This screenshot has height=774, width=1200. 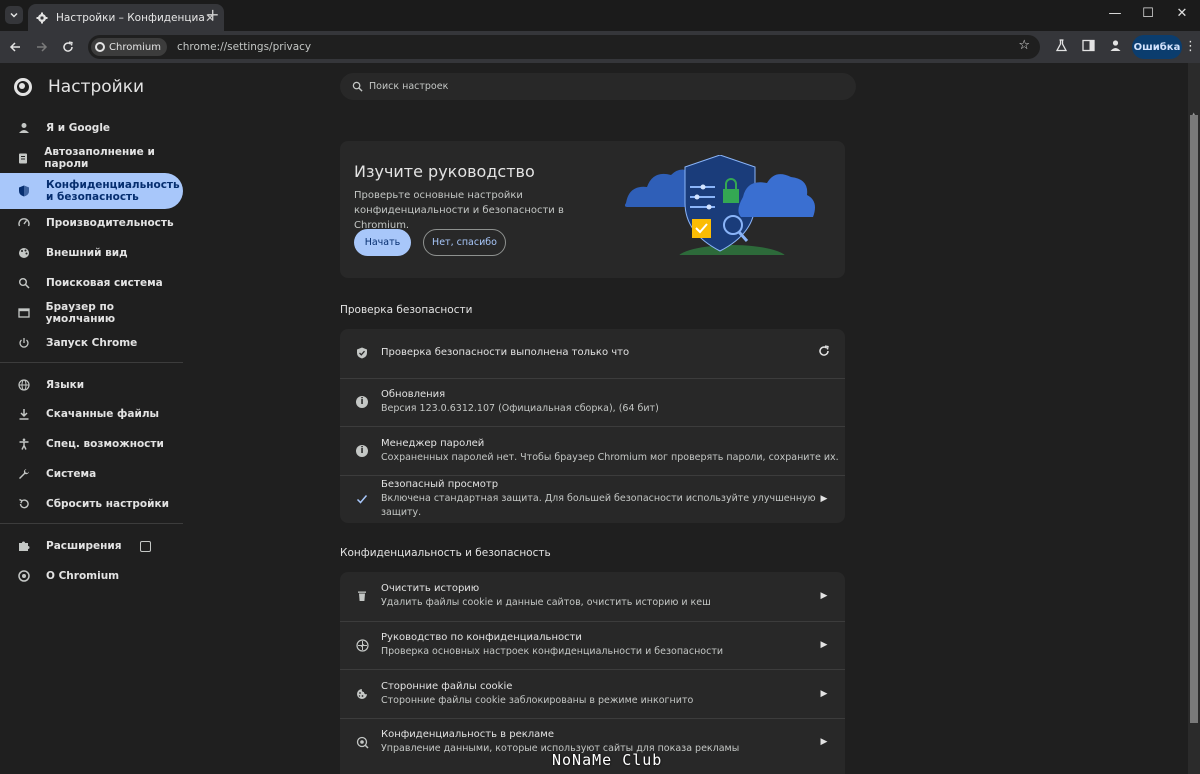 I want to click on sidebar-item-label: Скачанные файлы, so click(x=103, y=414).